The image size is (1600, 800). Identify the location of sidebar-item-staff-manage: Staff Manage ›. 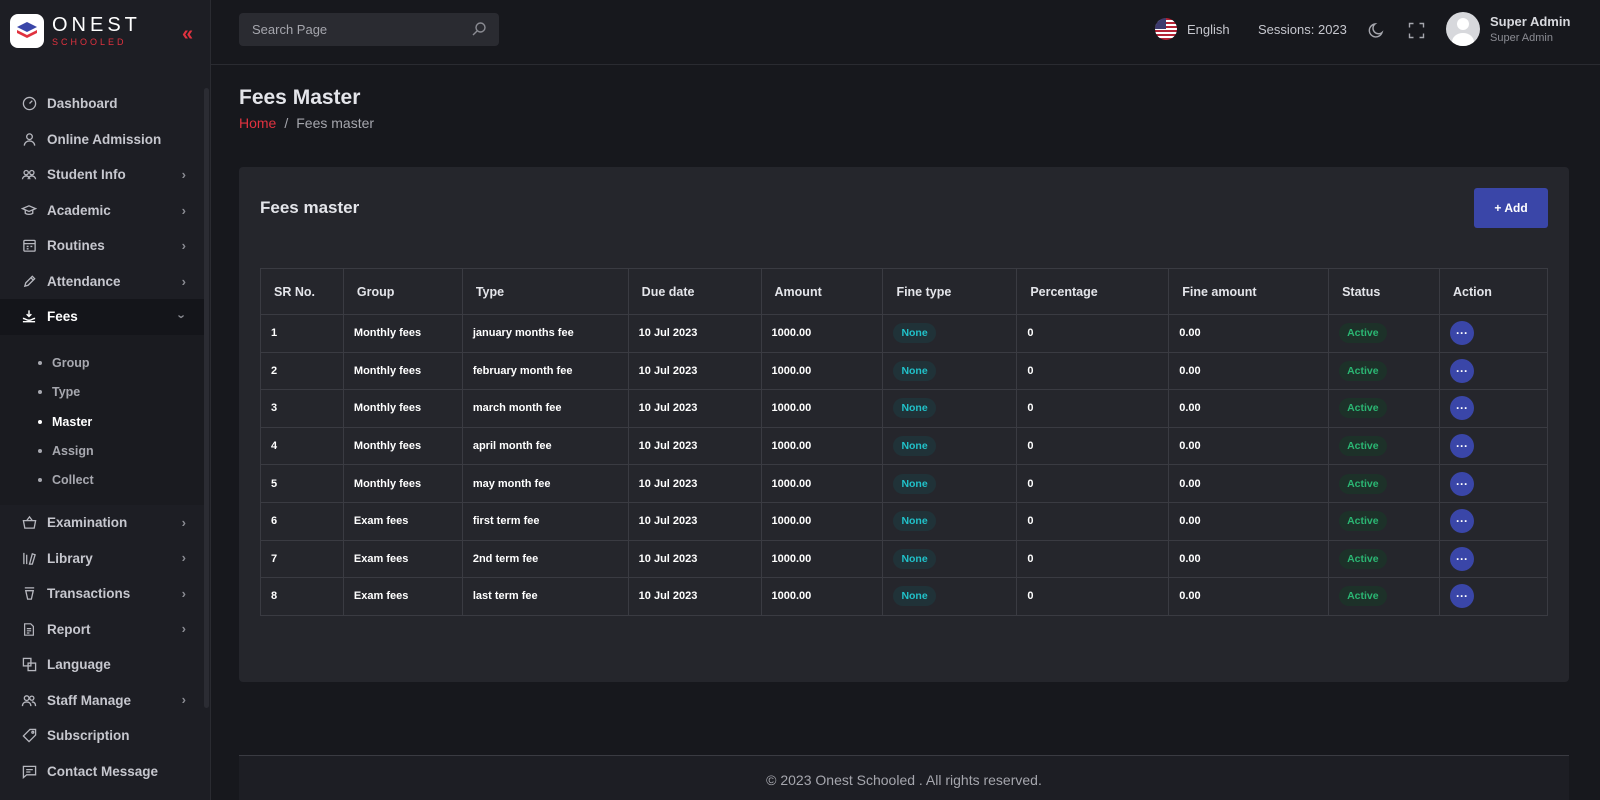
(102, 700).